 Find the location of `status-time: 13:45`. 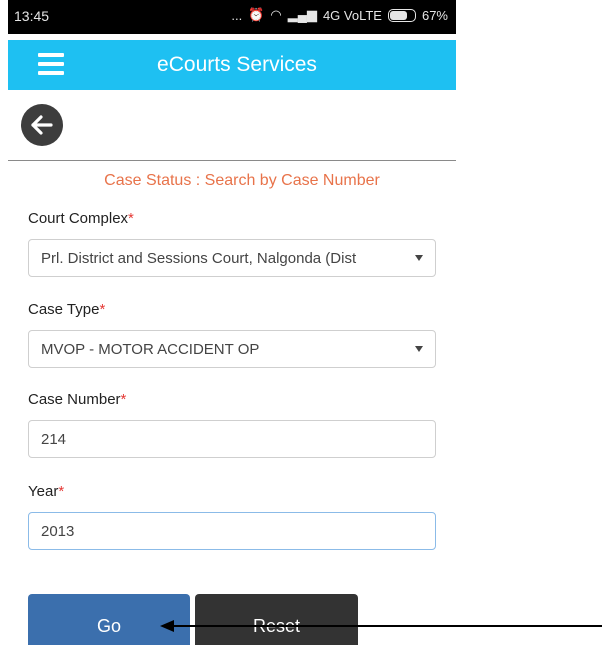

status-time: 13:45 is located at coordinates (32, 16).